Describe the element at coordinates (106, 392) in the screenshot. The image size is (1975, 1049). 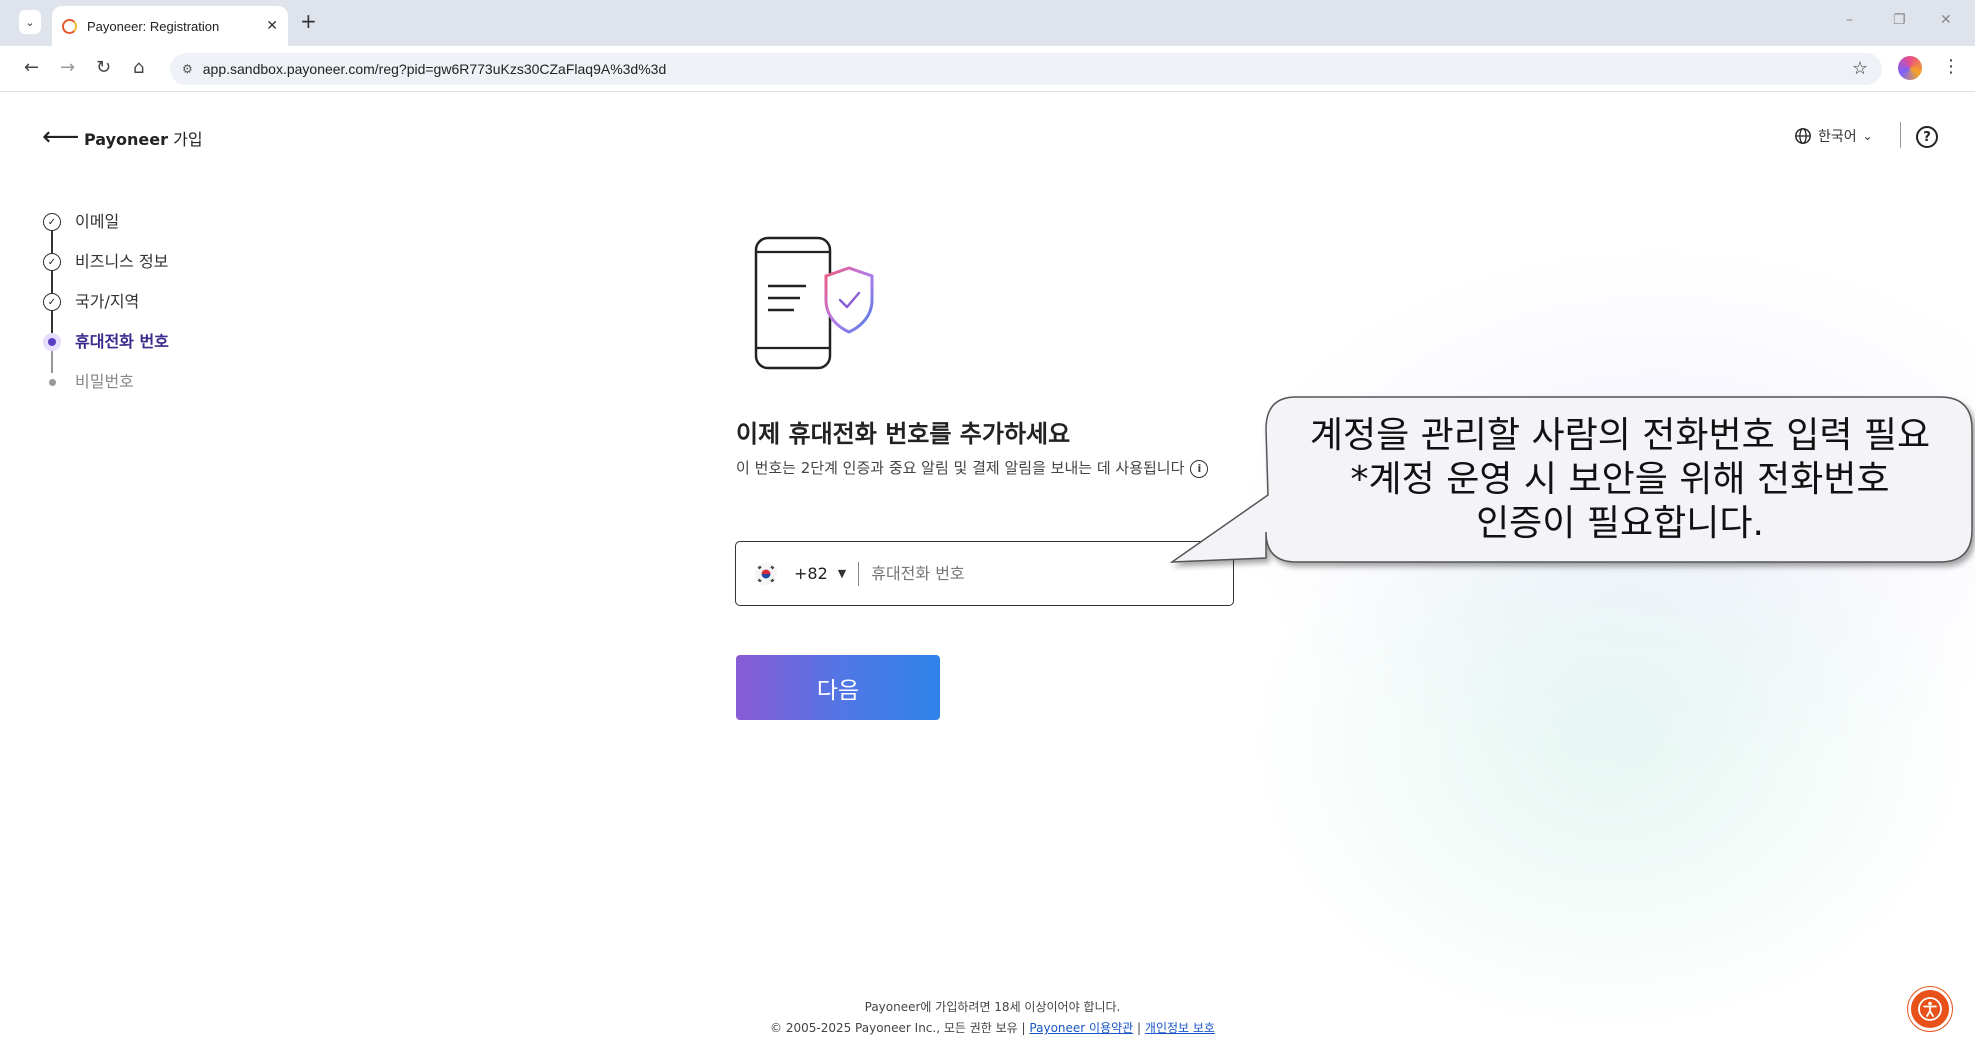
I see `step-password: 비밀번호` at that location.